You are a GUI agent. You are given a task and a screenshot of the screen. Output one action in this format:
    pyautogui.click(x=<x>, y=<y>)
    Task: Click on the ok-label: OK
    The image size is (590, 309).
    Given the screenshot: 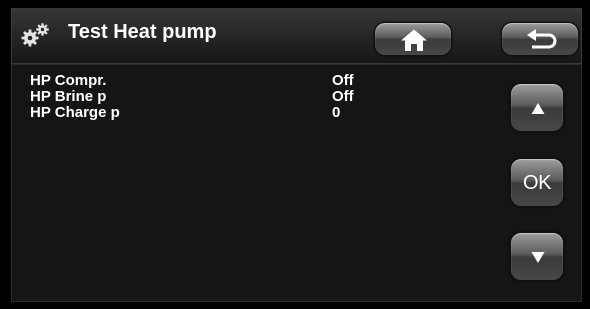 What is the action you would take?
    pyautogui.click(x=537, y=183)
    